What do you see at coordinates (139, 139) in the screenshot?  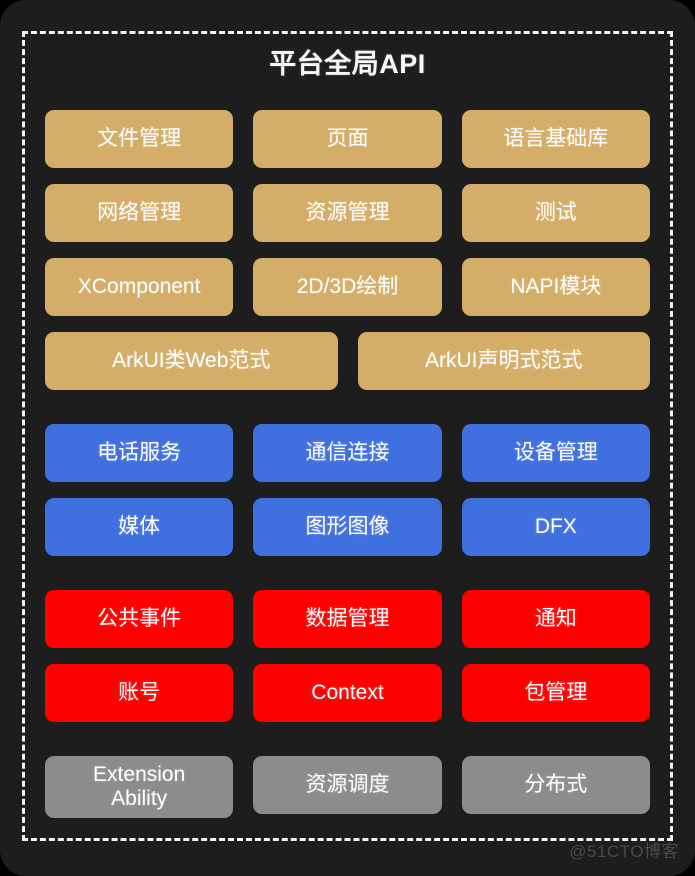 I see `module-box: 文件管理` at bounding box center [139, 139].